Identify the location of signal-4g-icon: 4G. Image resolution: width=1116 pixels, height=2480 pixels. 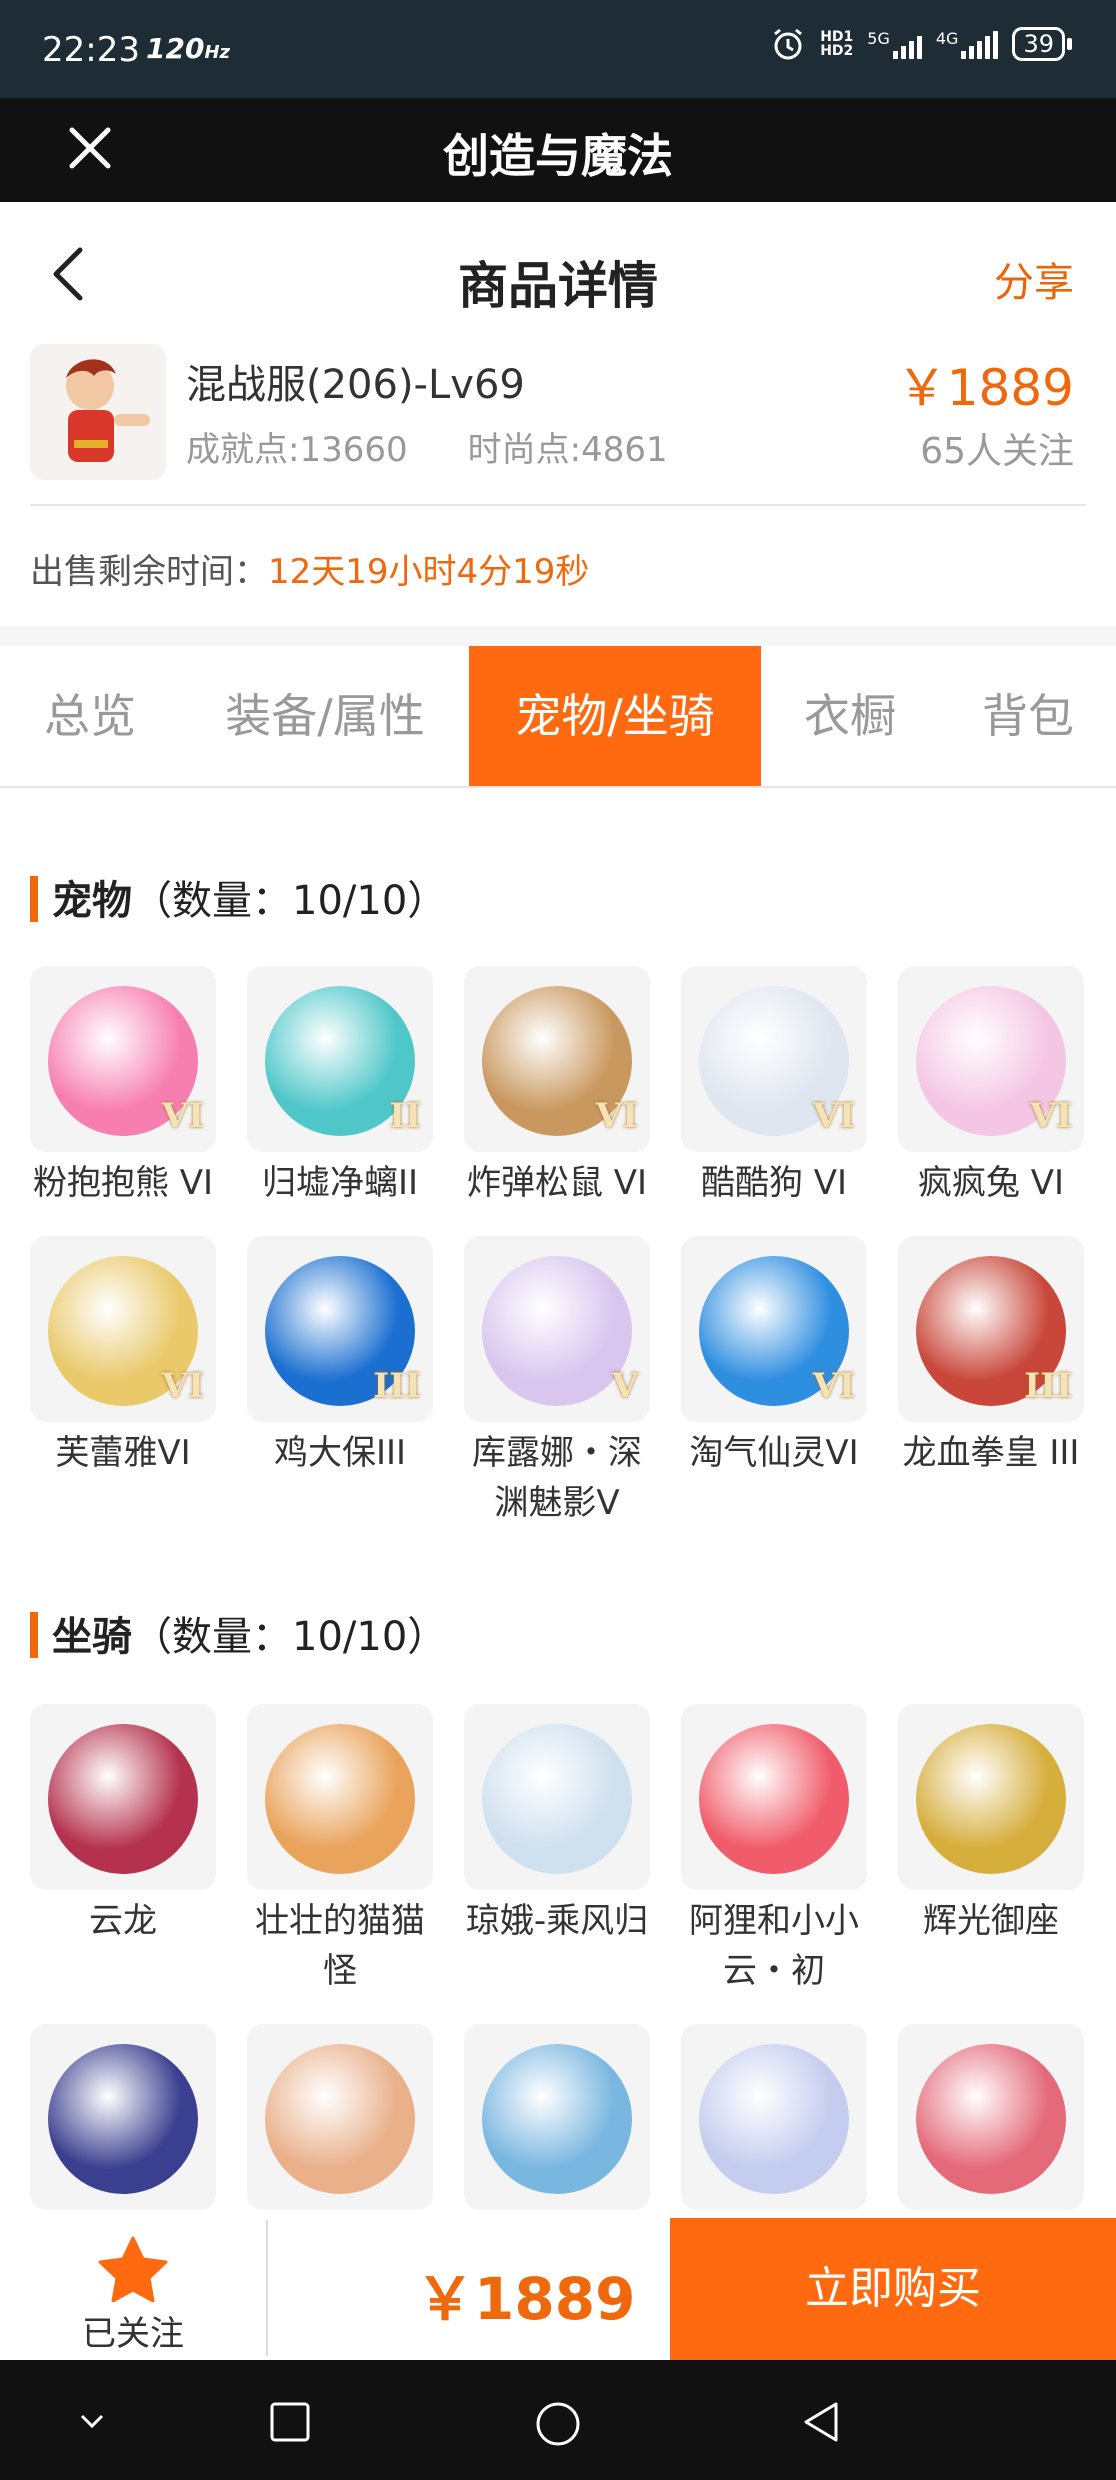
(967, 44).